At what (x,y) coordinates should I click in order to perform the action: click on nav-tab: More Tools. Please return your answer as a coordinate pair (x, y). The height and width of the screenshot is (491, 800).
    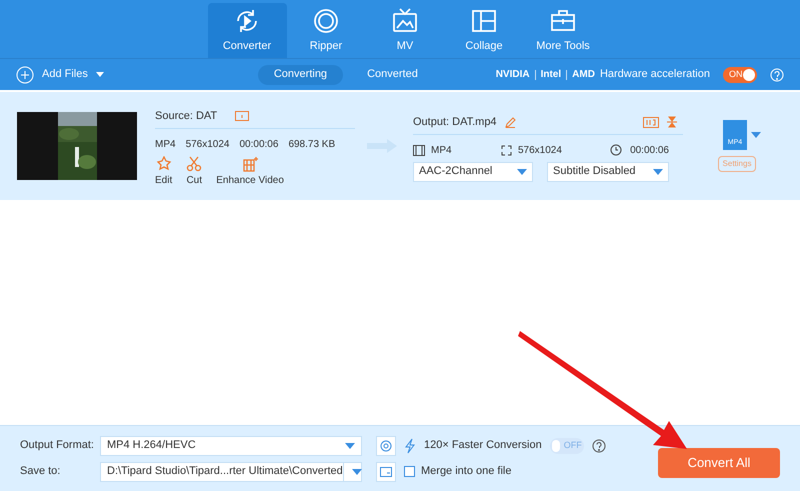
    Looking at the image, I should click on (563, 30).